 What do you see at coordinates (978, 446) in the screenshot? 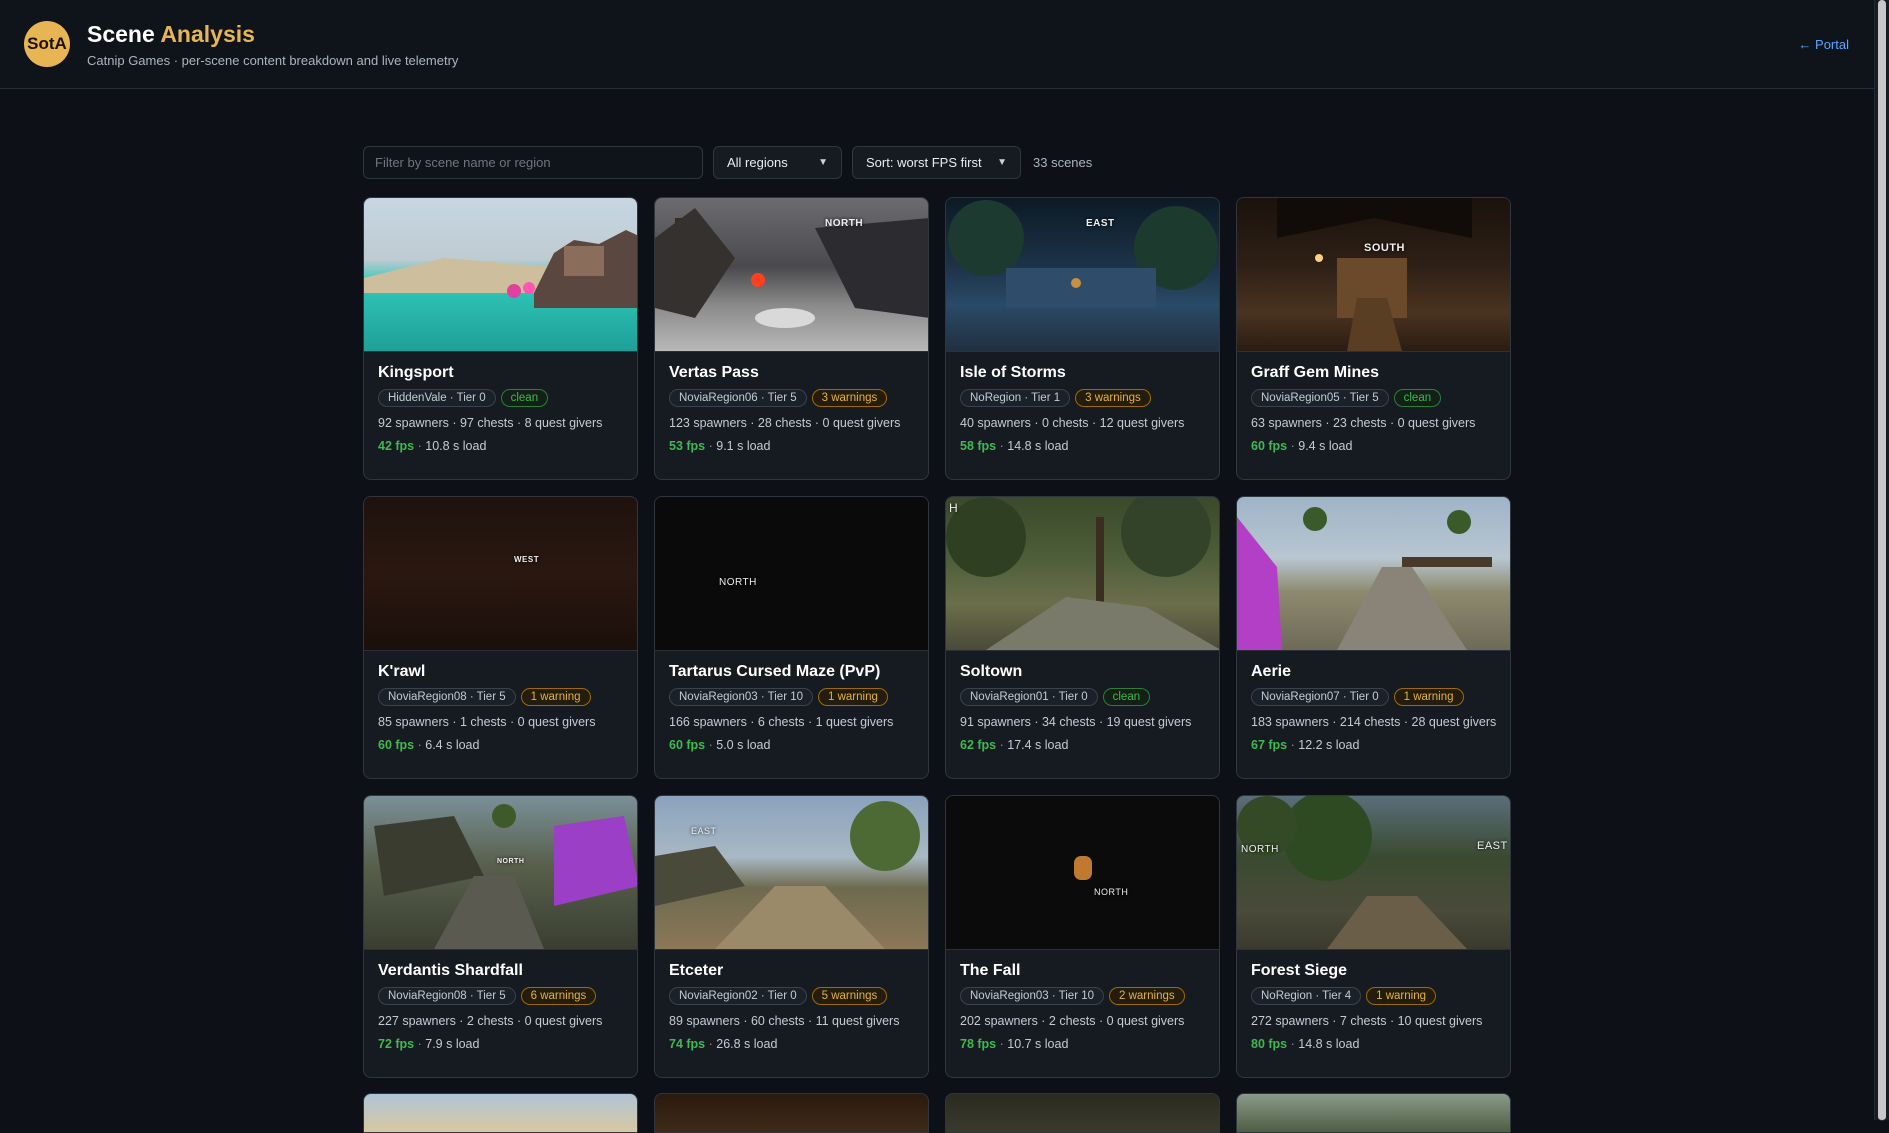
I see `fps-value: 58 fps` at bounding box center [978, 446].